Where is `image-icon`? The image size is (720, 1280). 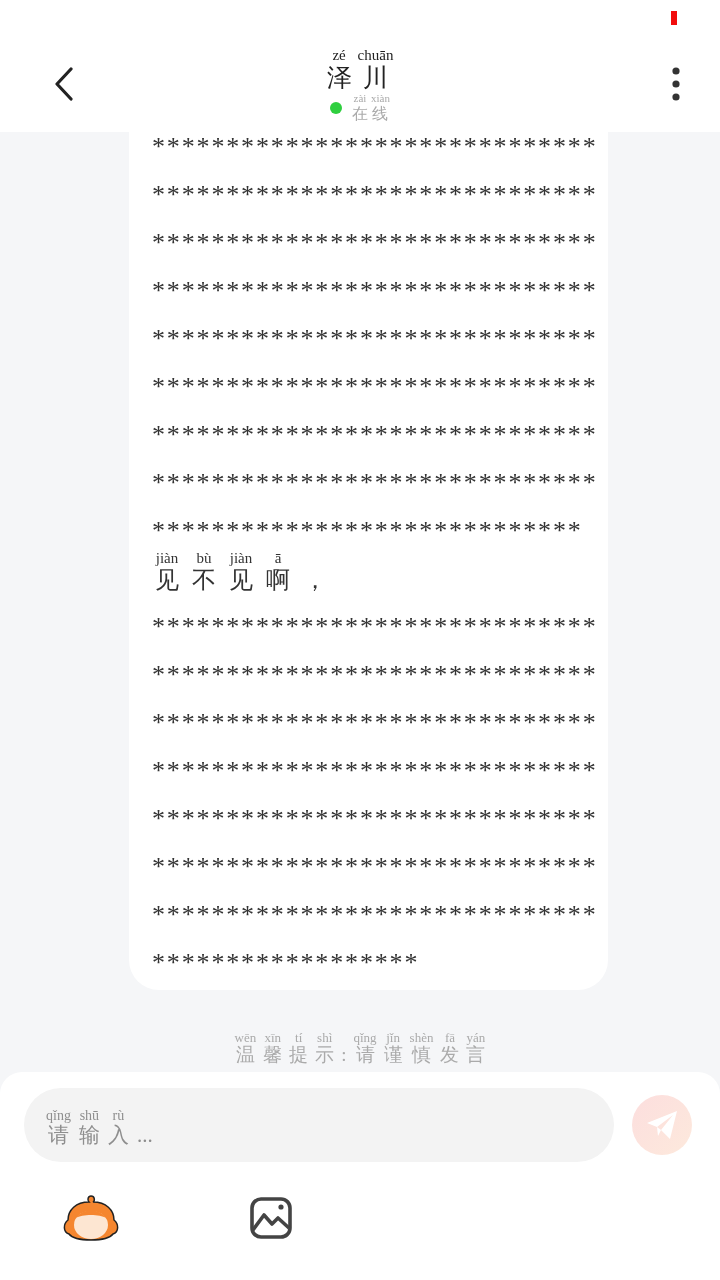
image-icon is located at coordinates (271, 1218).